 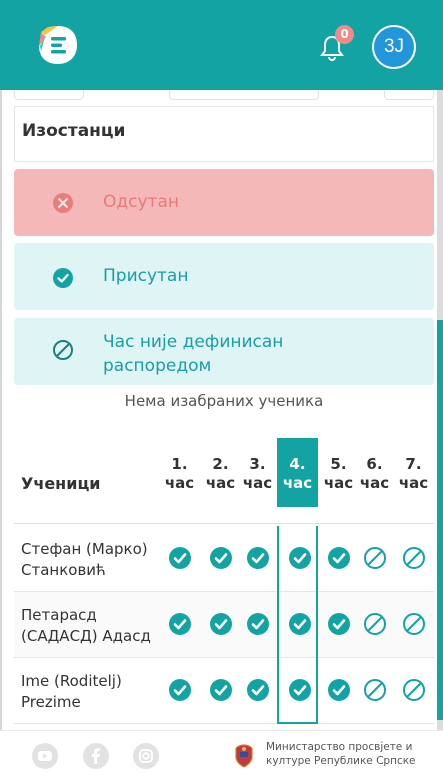 What do you see at coordinates (224, 276) in the screenshot?
I see `status-option-present: Присутан` at bounding box center [224, 276].